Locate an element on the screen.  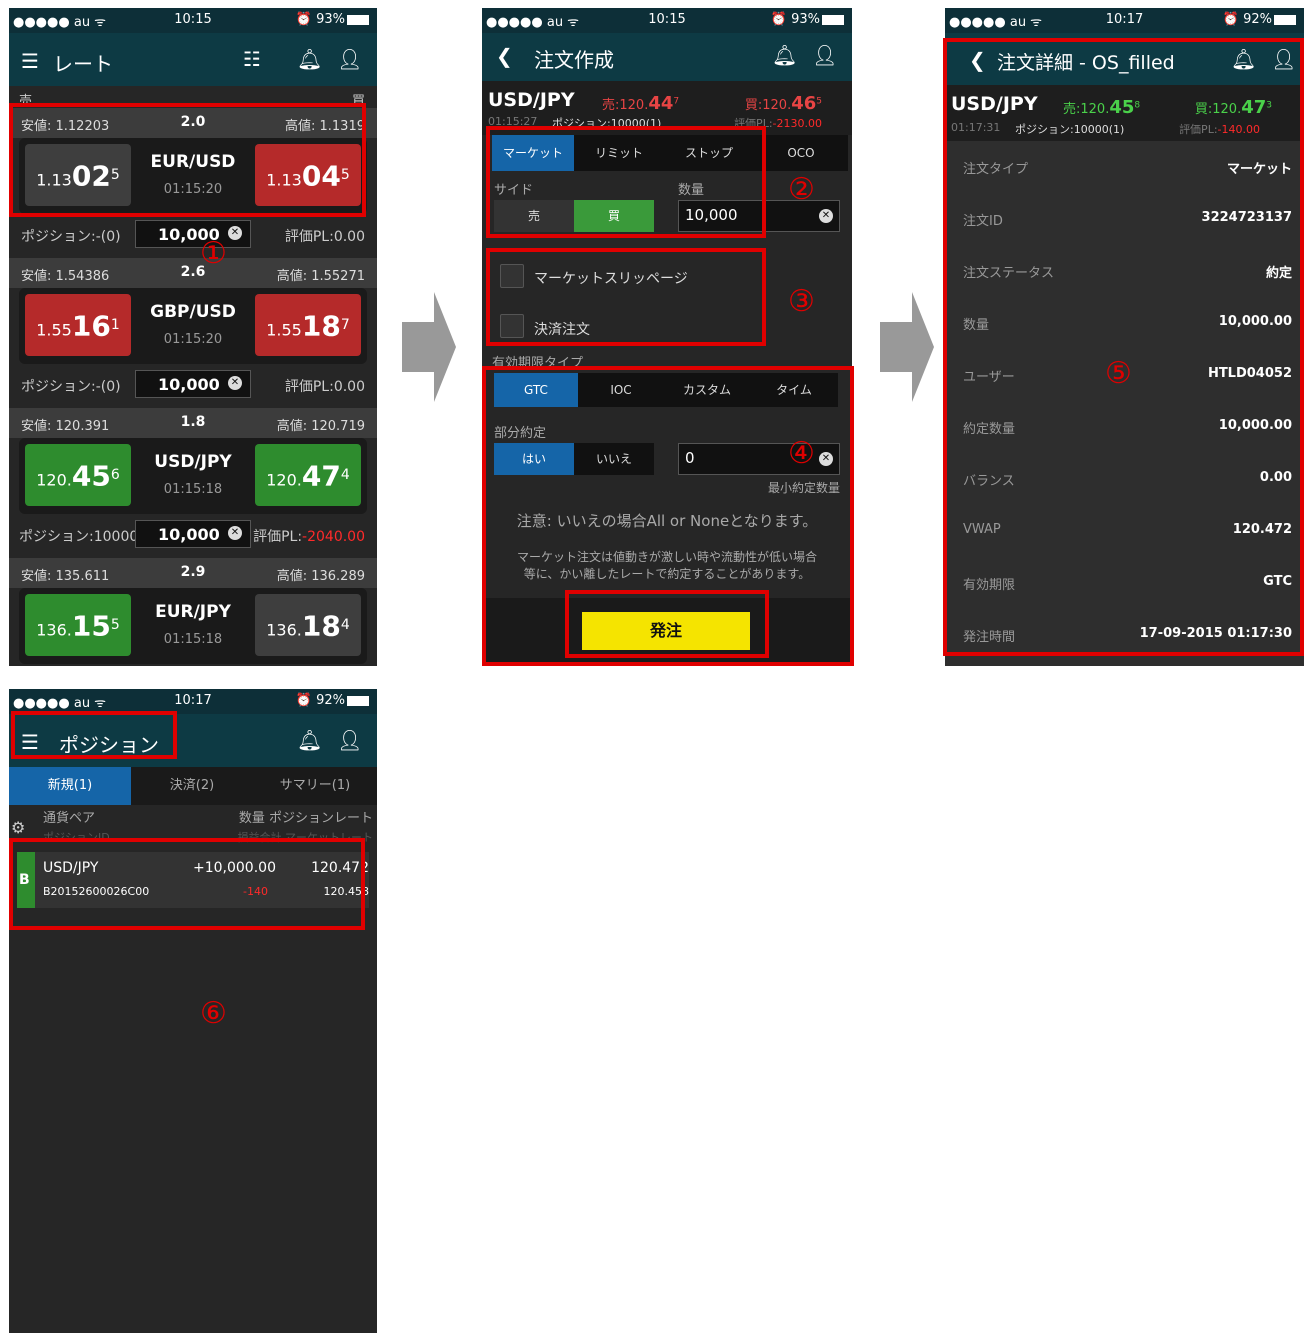
nav-bar: ❮ 注文作成 🔔︎ 👤︎ is located at coordinates (667, 57).